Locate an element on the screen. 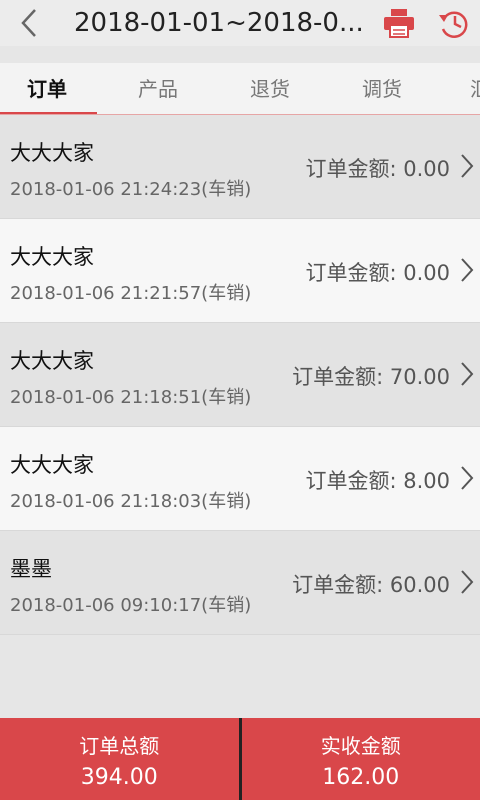 This screenshot has height=800, width=480. tab-label: 订单 is located at coordinates (47, 89).